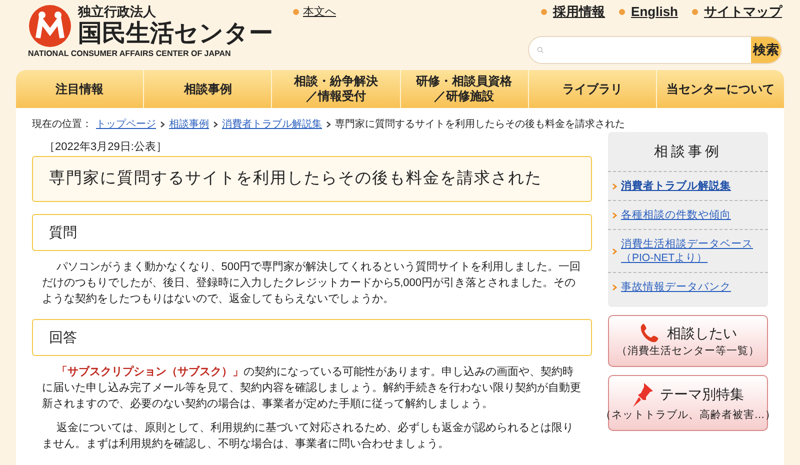 This screenshot has height=465, width=800. What do you see at coordinates (464, 89) in the screenshot?
I see `nav-tab: 研修・相談員資格 ／研修施設` at bounding box center [464, 89].